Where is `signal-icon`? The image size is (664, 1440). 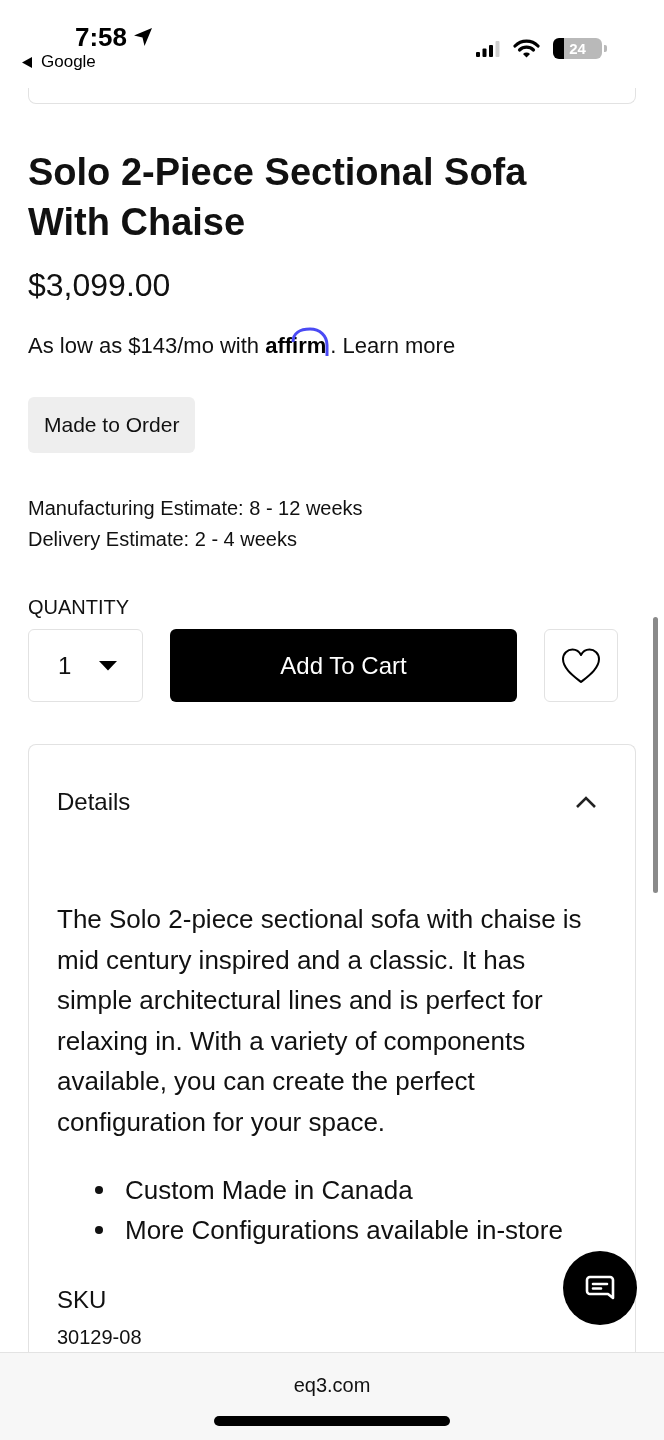 signal-icon is located at coordinates (488, 48).